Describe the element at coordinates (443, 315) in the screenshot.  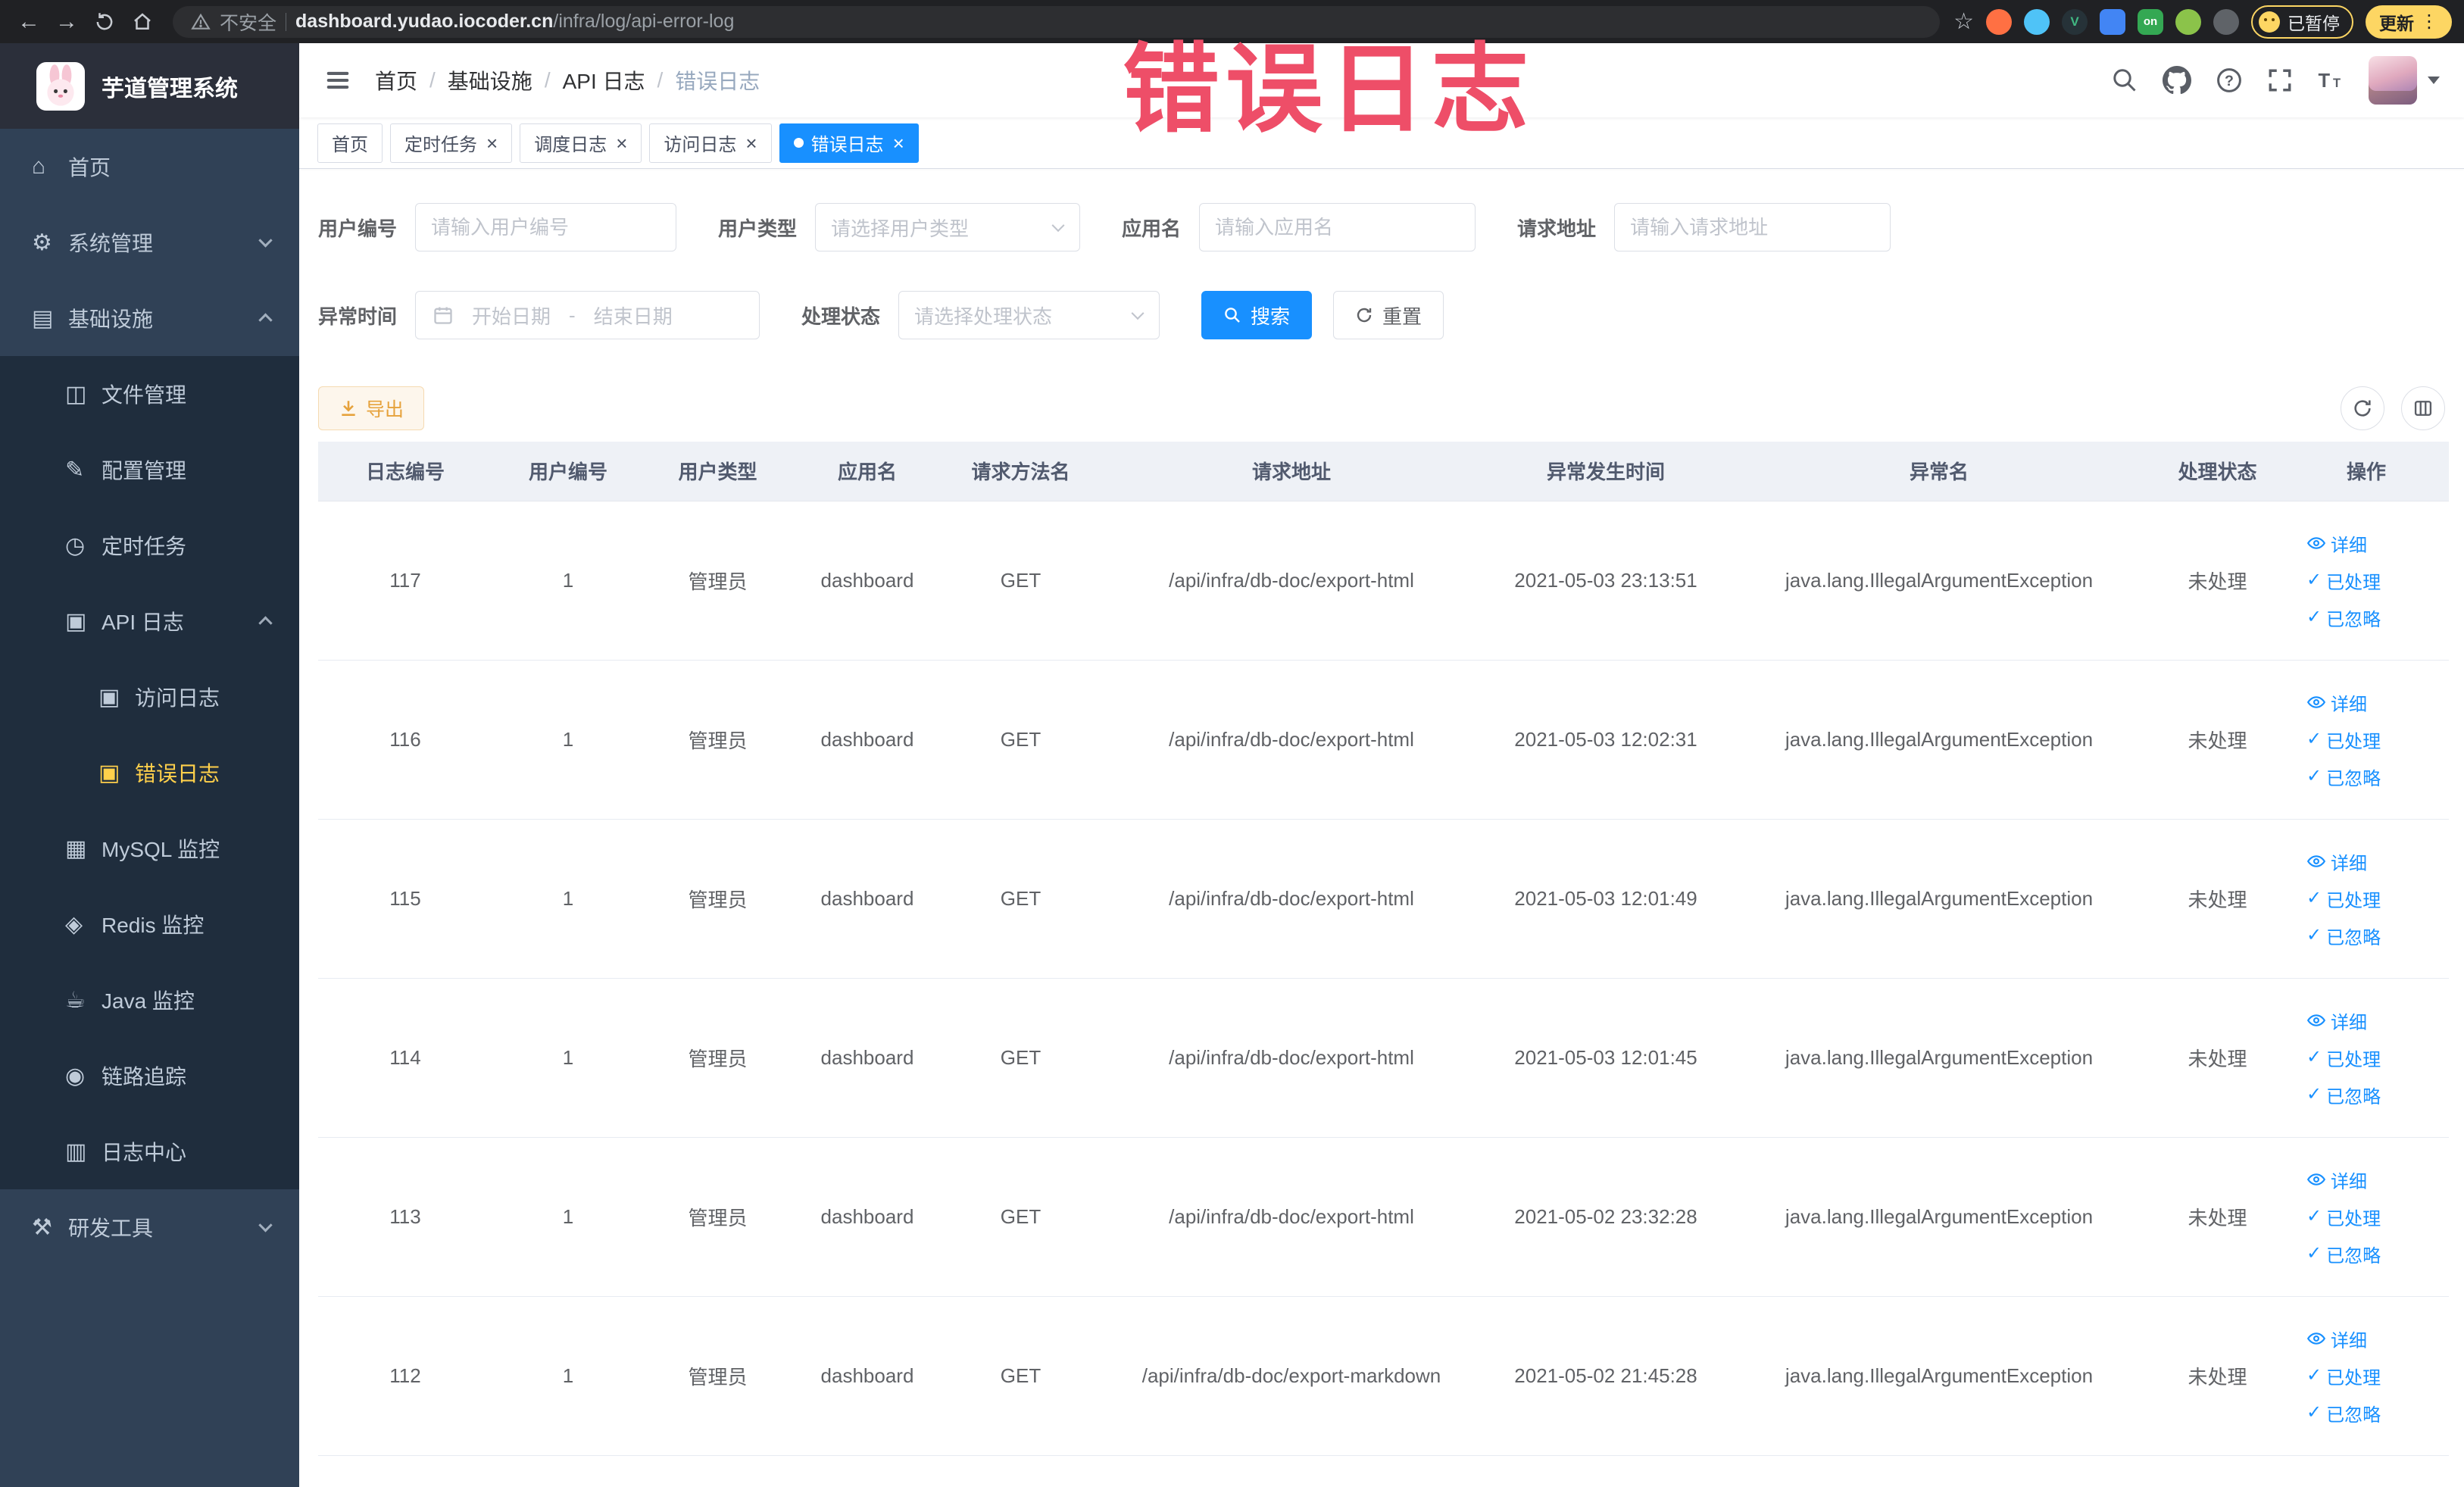
I see `calendar-icon` at that location.